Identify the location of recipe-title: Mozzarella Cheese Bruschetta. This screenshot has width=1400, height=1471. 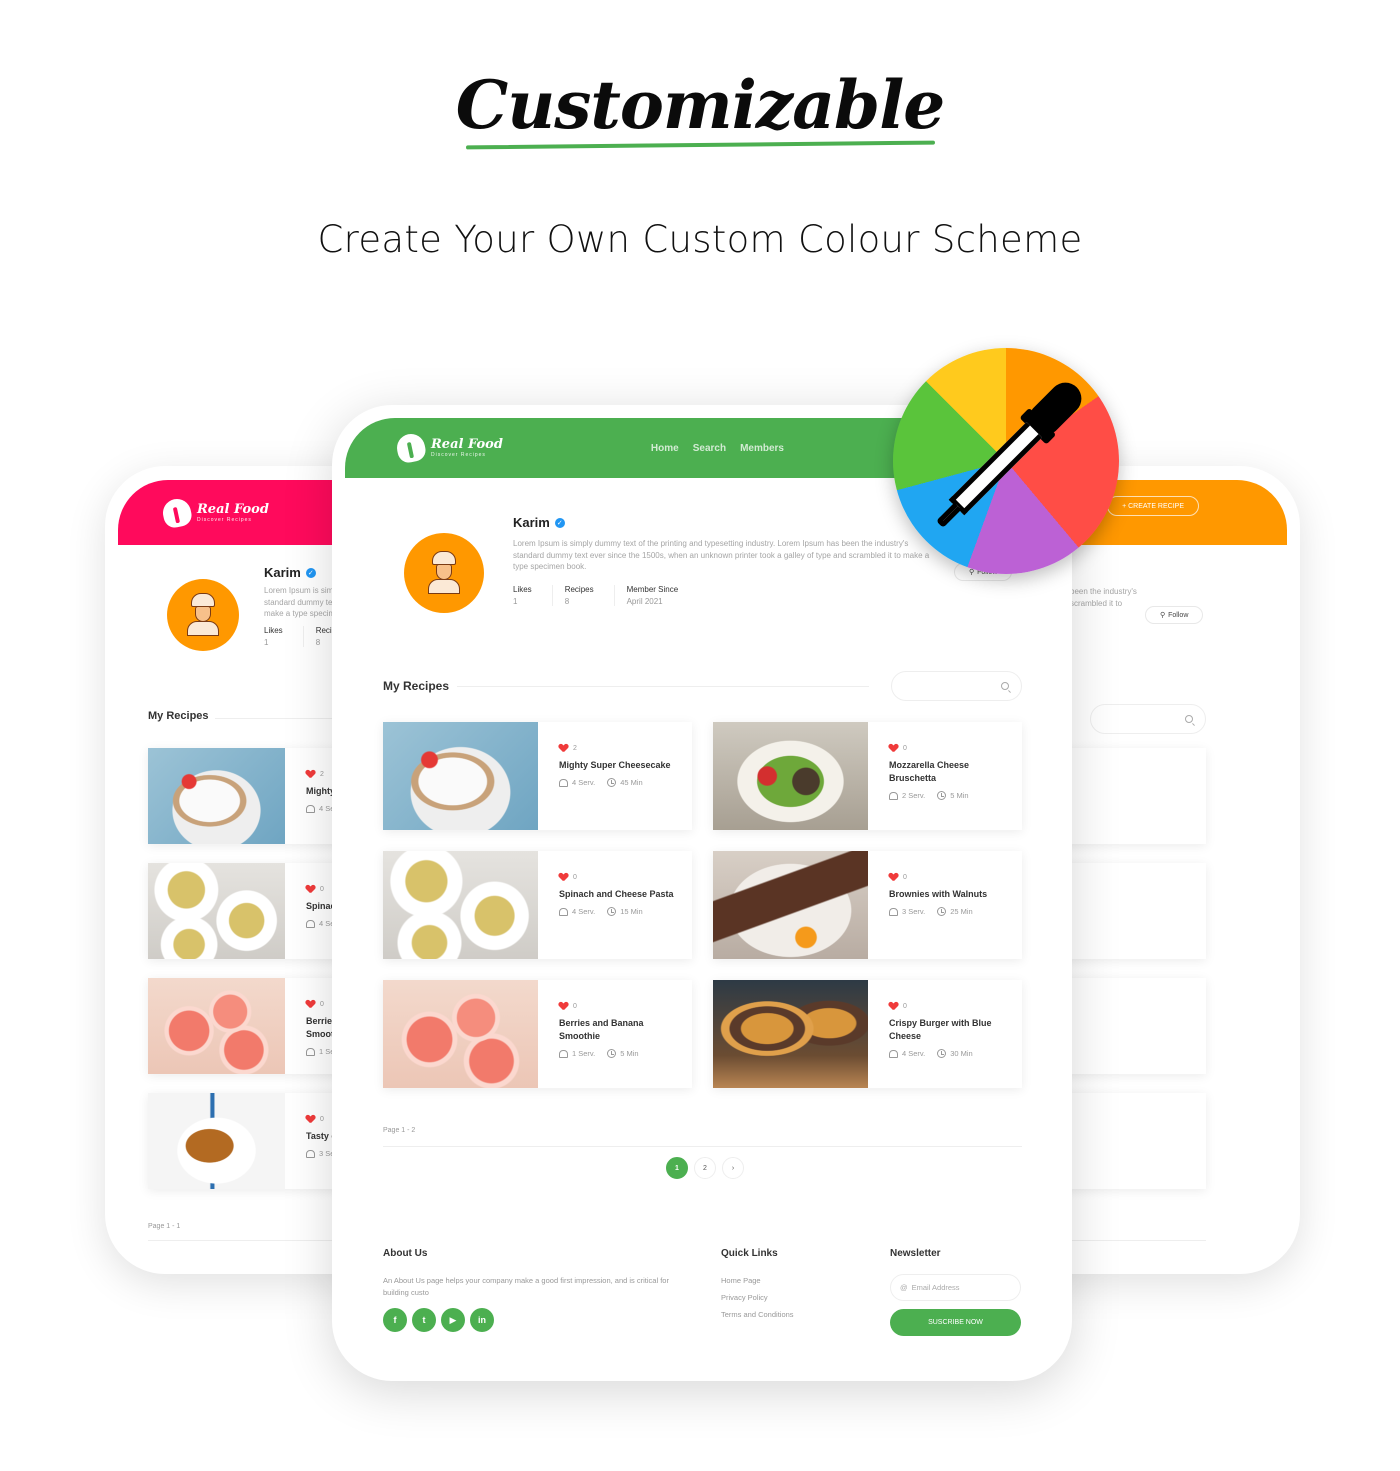
(946, 772).